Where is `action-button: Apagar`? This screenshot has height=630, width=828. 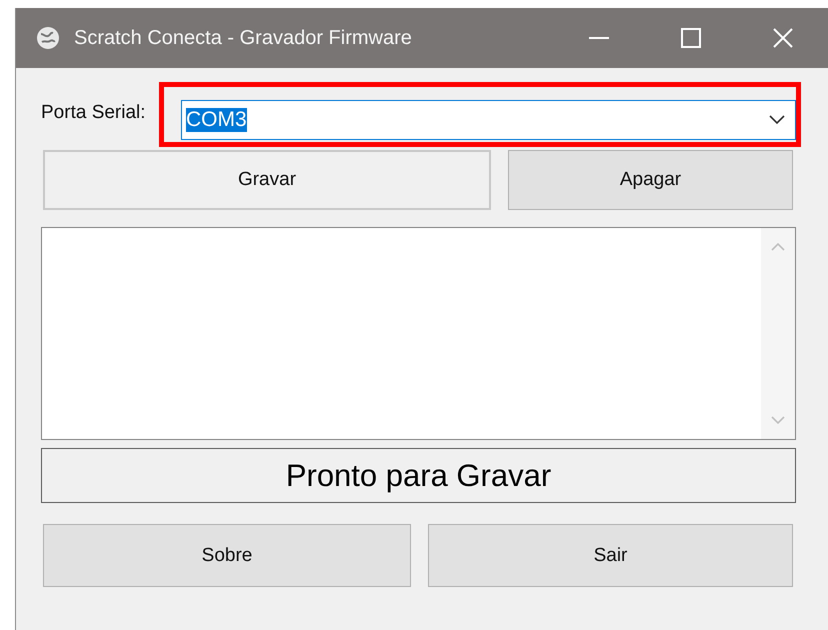 action-button: Apagar is located at coordinates (650, 180).